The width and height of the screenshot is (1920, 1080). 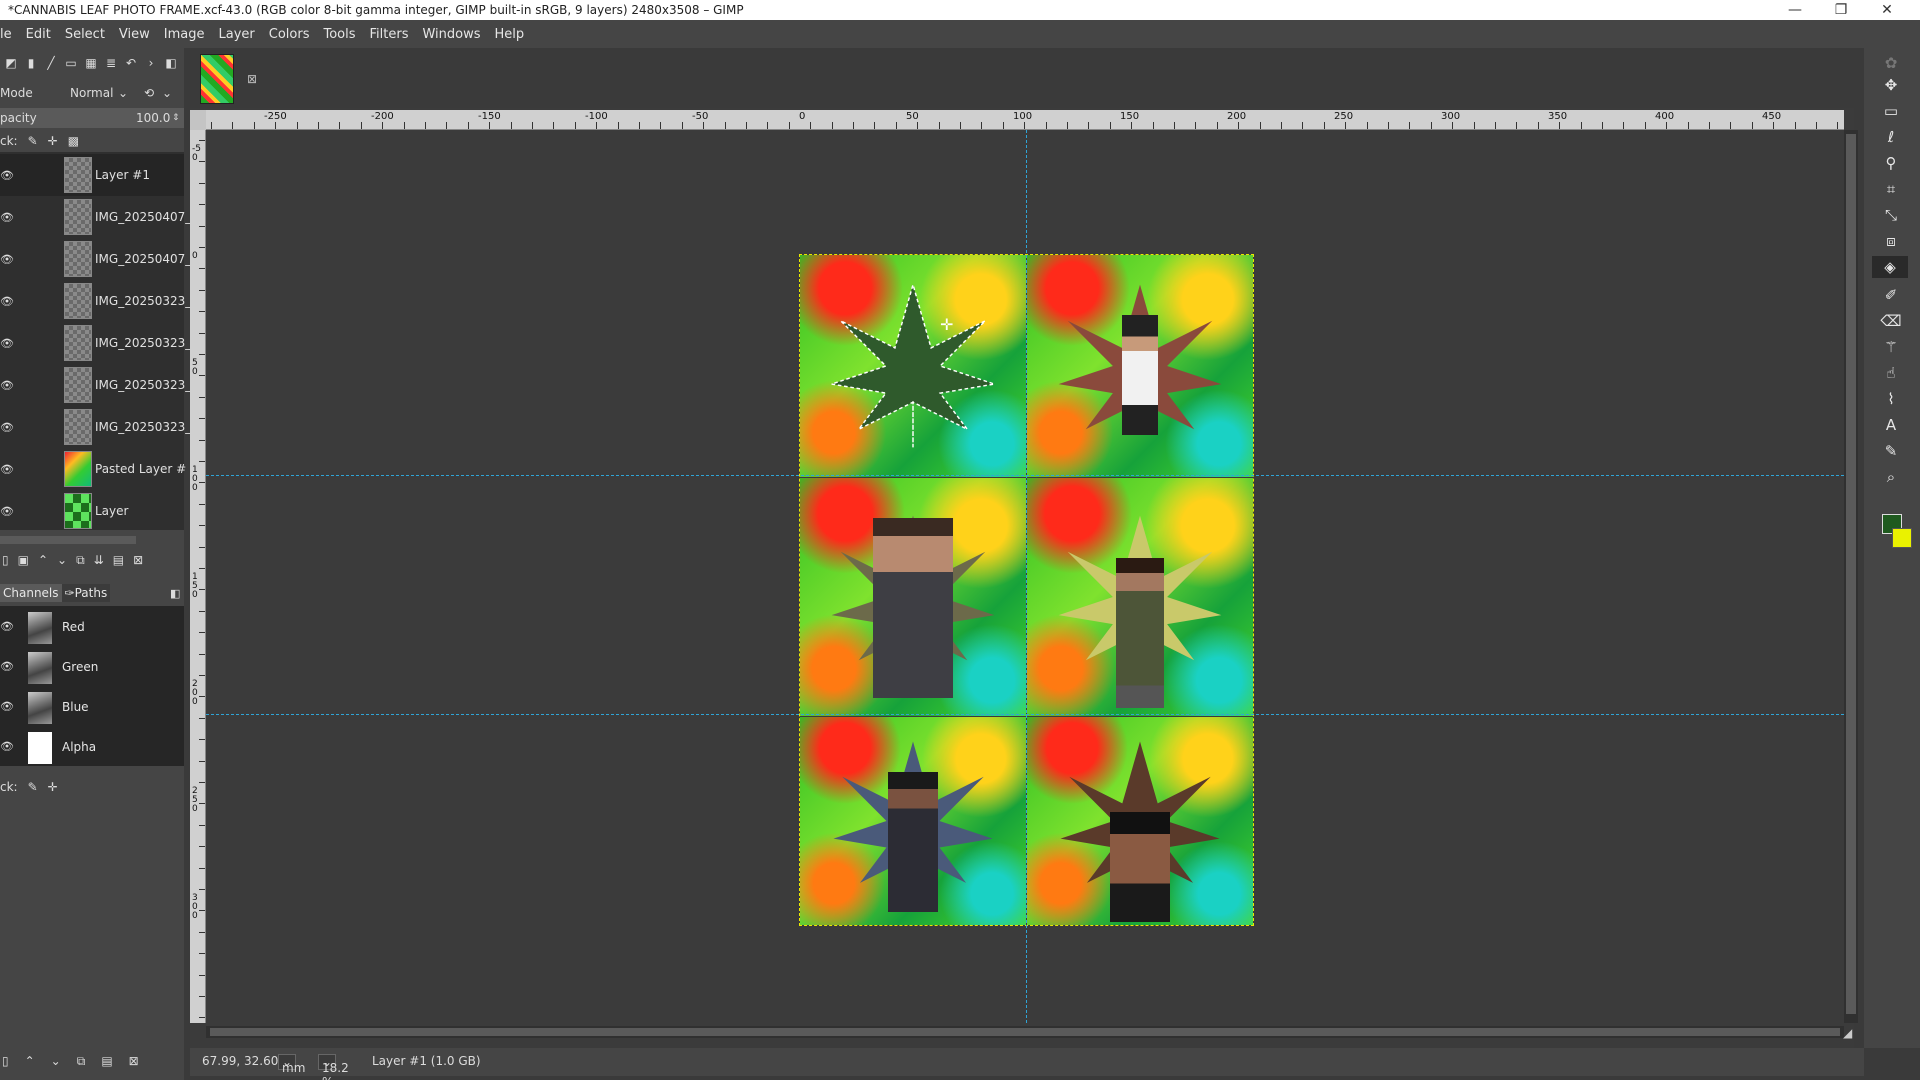 What do you see at coordinates (198, 576) in the screenshot?
I see `vertical-ruler: -50 0 50 100 150 200 250 300` at bounding box center [198, 576].